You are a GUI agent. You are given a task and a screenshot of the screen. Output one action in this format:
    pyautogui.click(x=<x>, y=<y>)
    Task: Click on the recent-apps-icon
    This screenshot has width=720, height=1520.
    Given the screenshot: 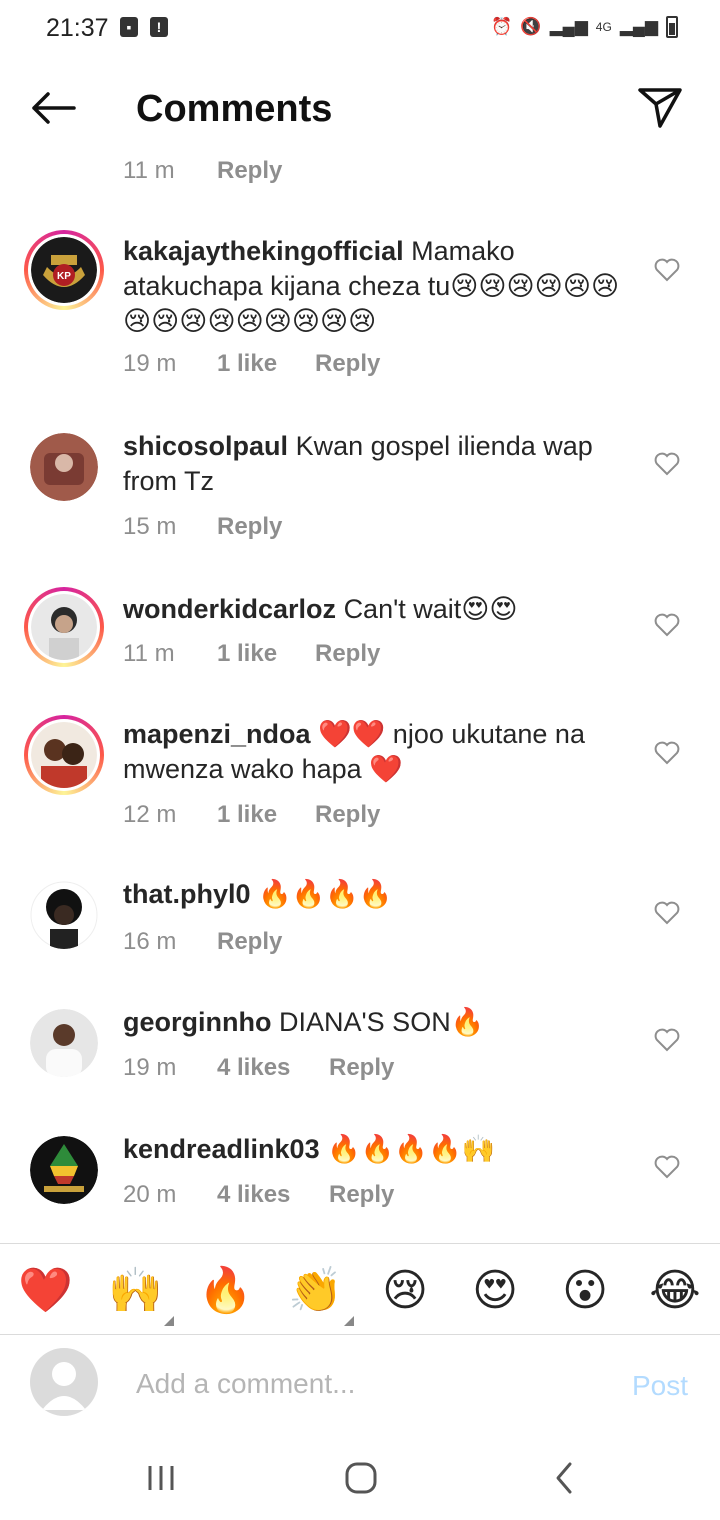 What is the action you would take?
    pyautogui.click(x=161, y=1478)
    